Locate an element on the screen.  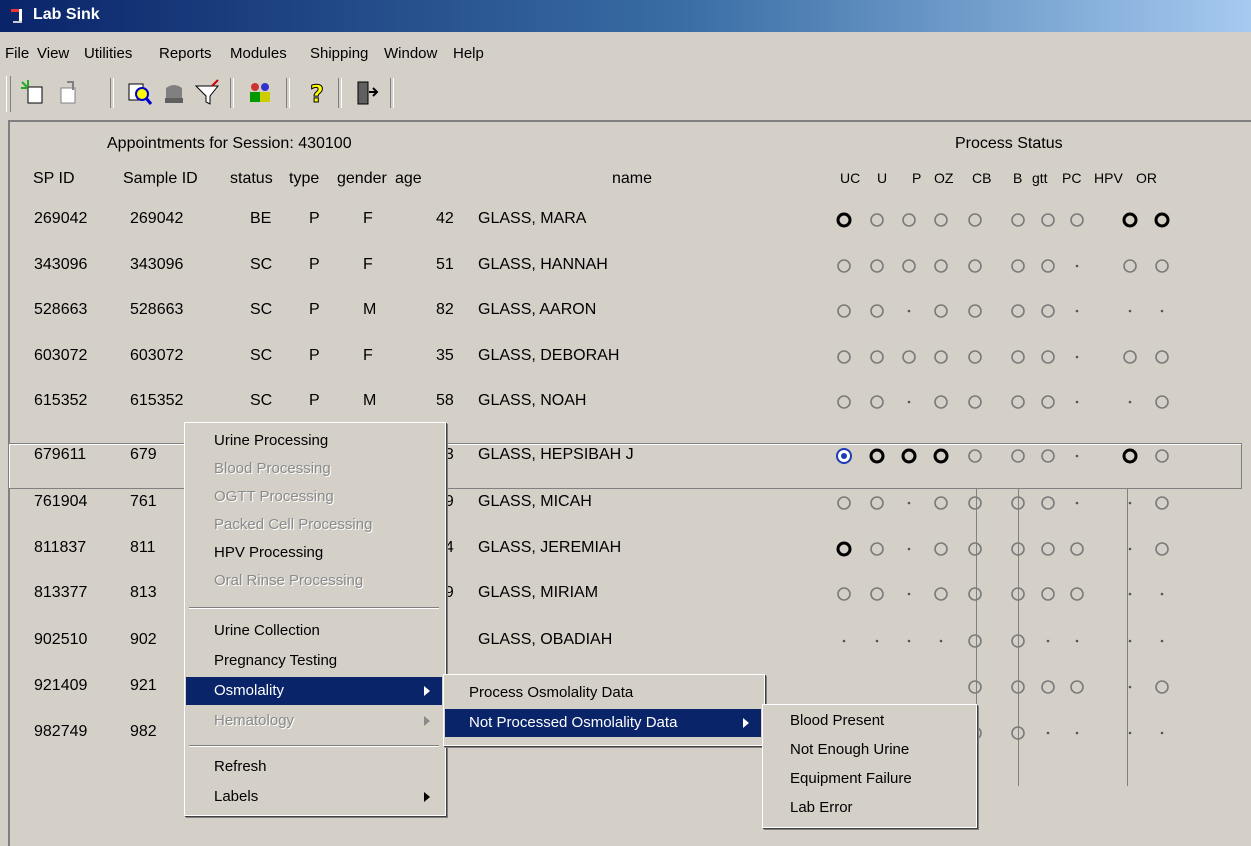
menu-blood-processing: Blood Processing is located at coordinates (314, 469).